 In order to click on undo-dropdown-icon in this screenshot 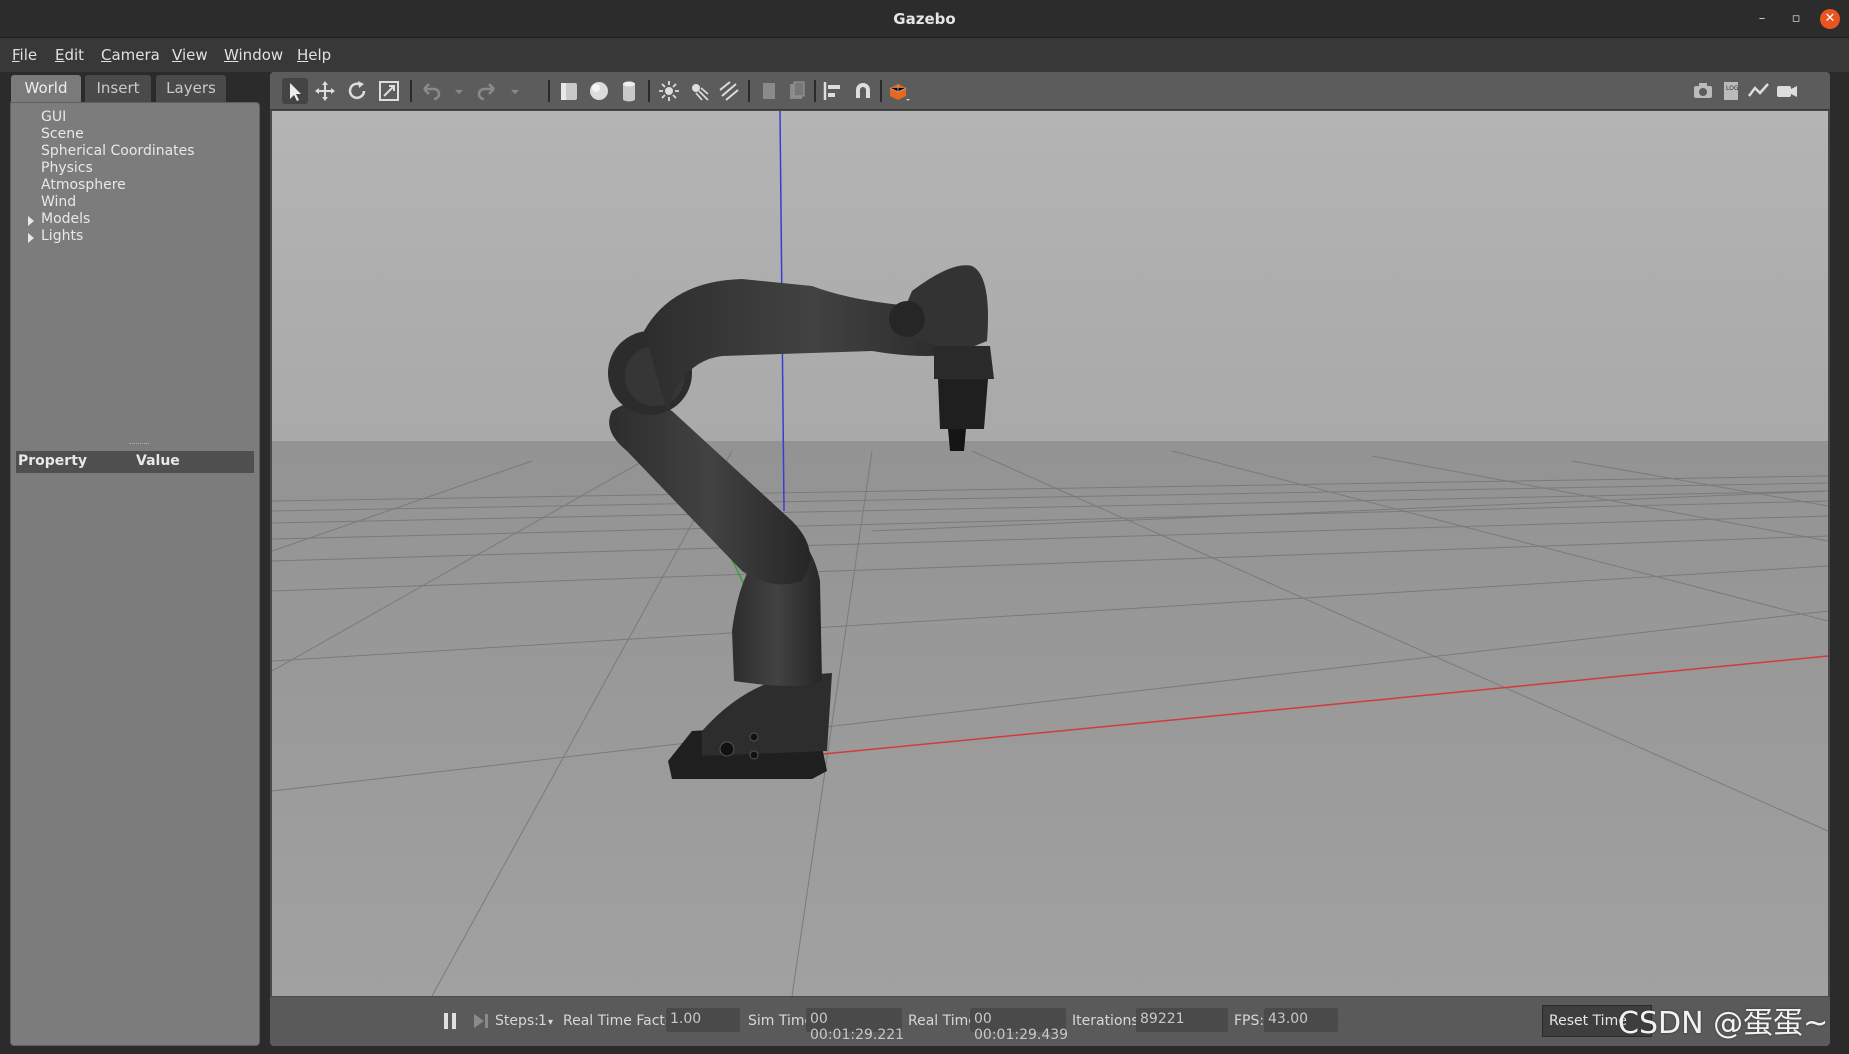, I will do `click(454, 91)`.